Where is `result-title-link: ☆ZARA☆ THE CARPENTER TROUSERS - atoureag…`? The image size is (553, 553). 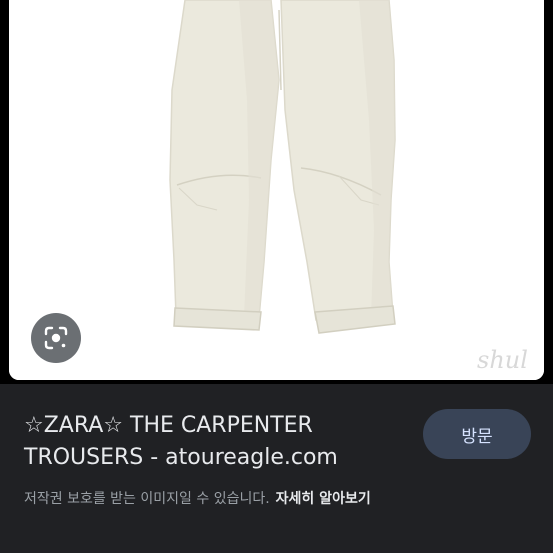
result-title-link: ☆ZARA☆ THE CARPENTER TROUSERS - atoureag… is located at coordinates (214, 442).